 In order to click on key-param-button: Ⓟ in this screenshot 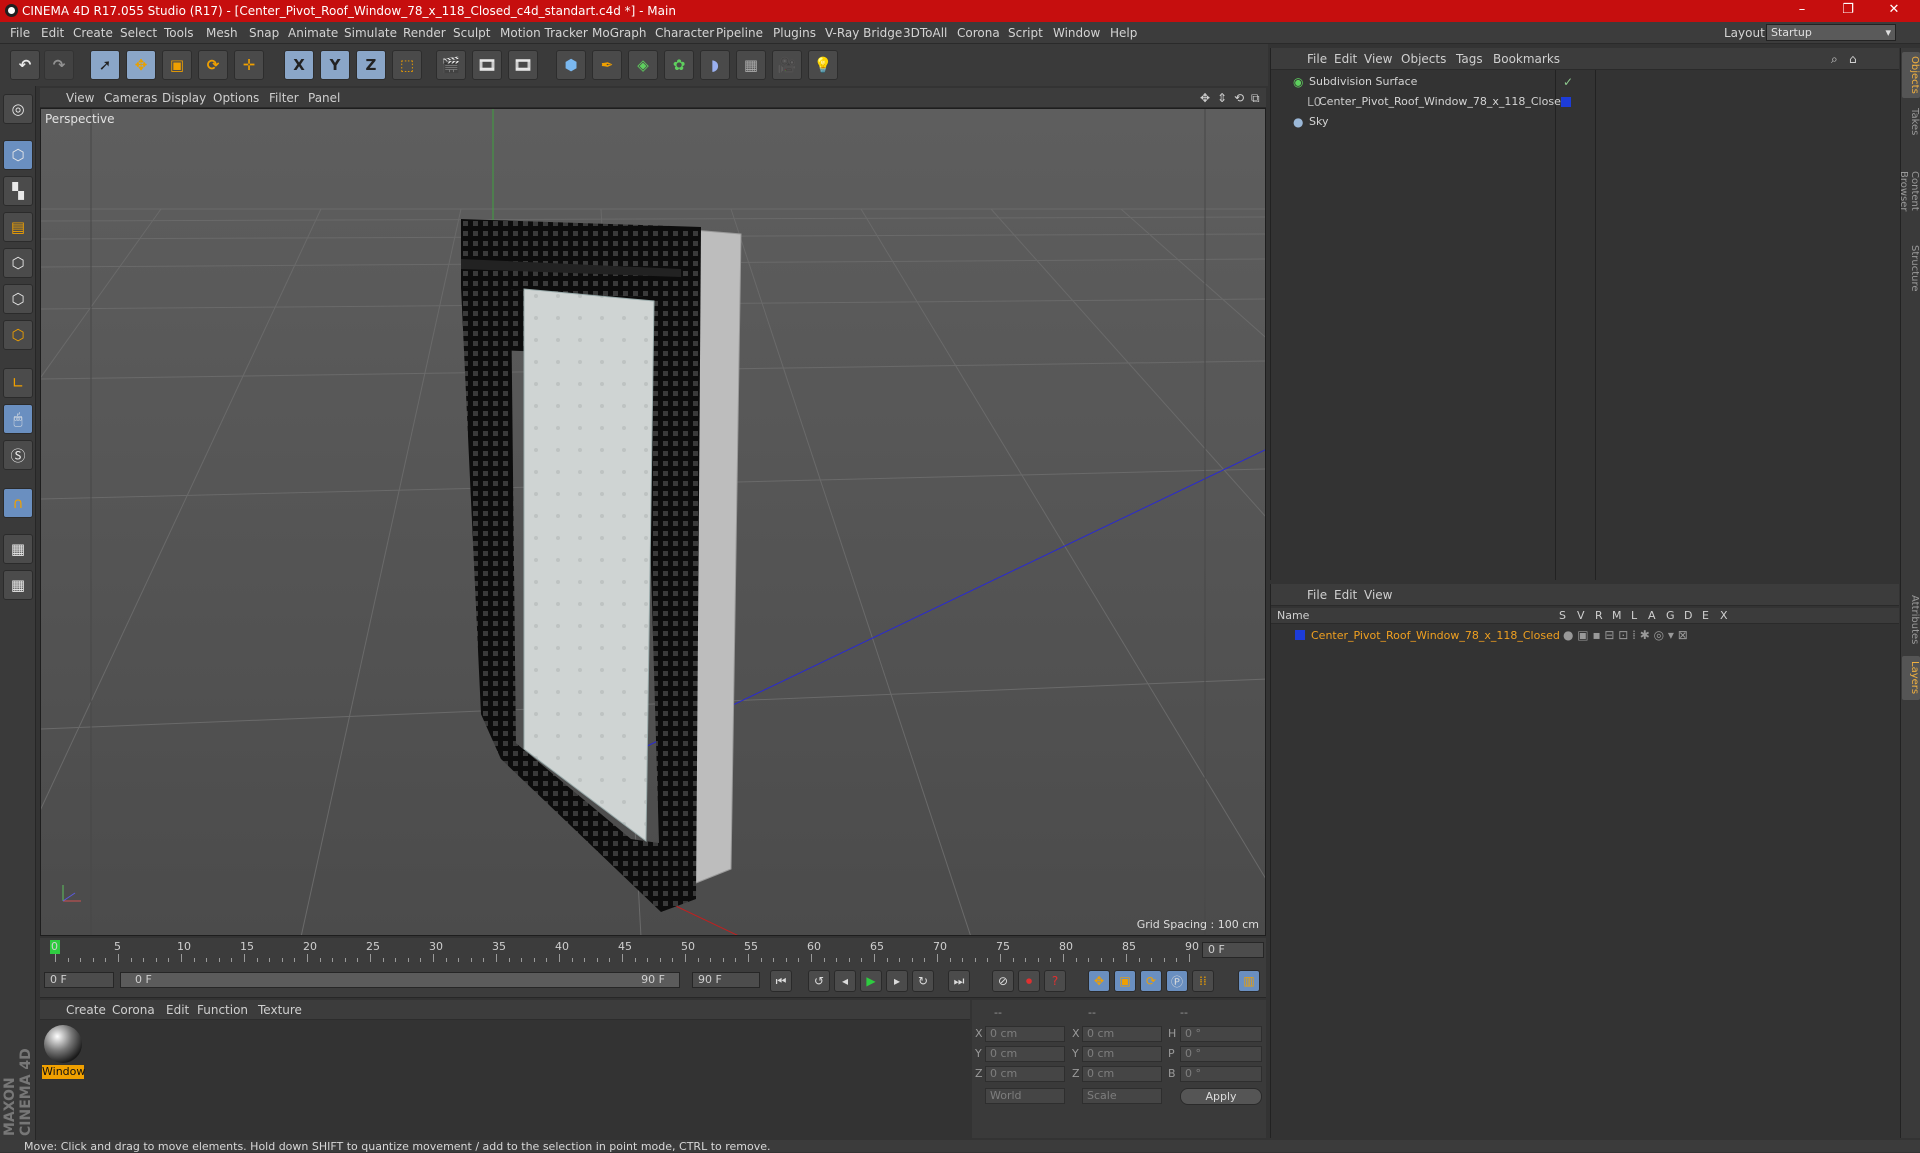, I will do `click(1177, 981)`.